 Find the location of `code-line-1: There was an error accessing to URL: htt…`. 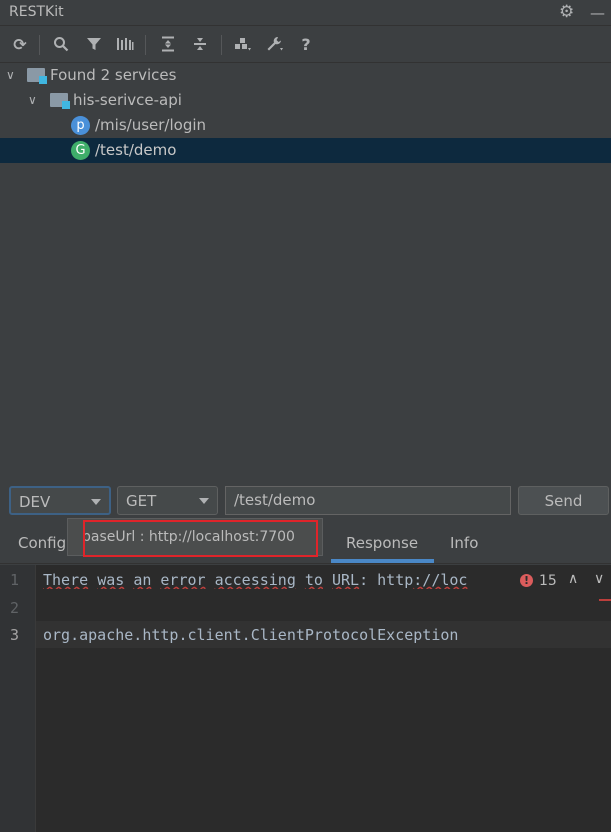

code-line-1: There was an error accessing to URL: htt… is located at coordinates (255, 580).